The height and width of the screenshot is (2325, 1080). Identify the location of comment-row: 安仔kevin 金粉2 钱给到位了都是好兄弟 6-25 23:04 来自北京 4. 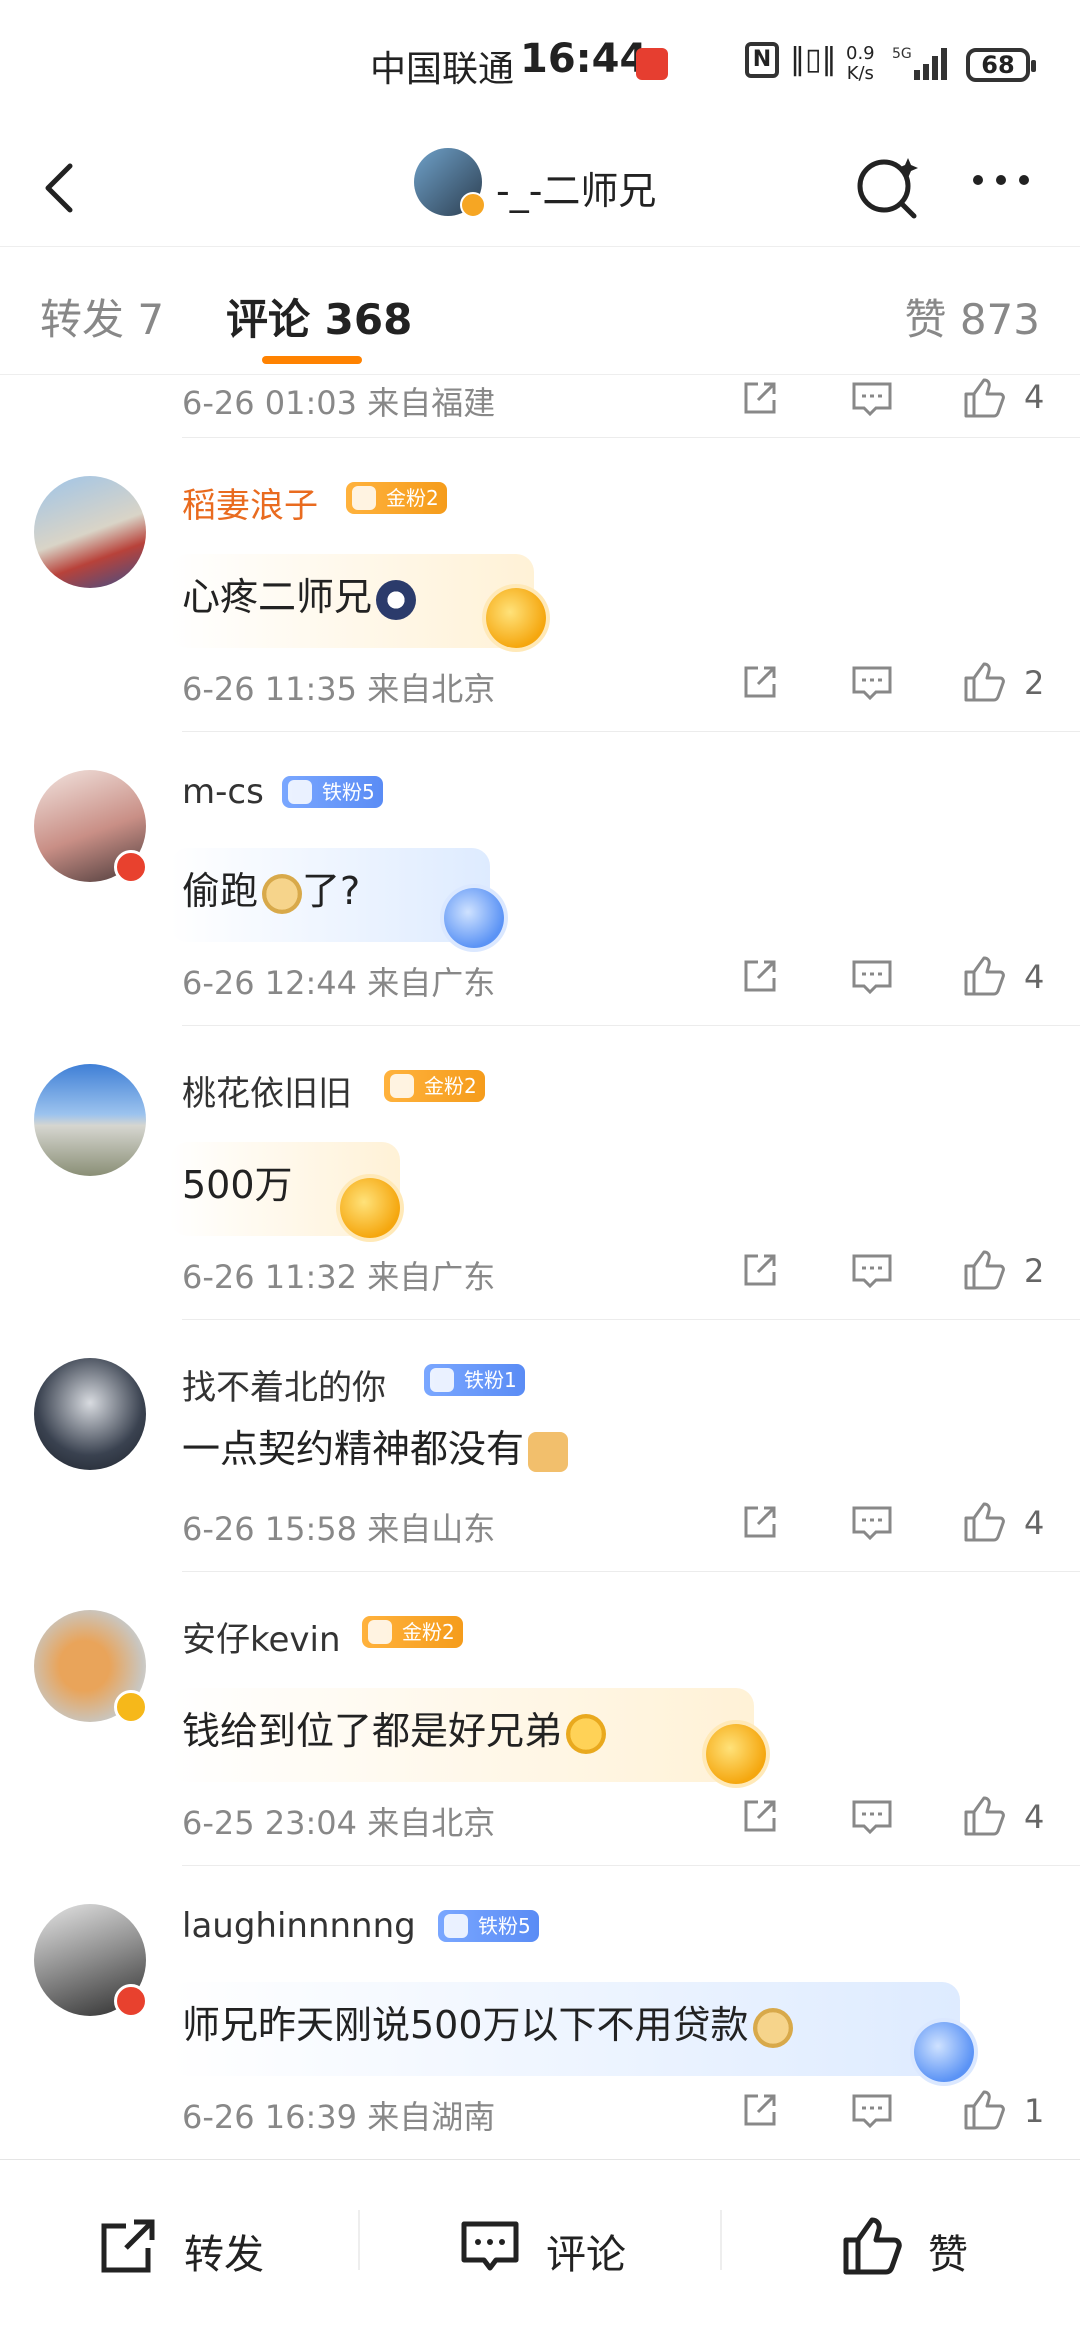
(540, 1719).